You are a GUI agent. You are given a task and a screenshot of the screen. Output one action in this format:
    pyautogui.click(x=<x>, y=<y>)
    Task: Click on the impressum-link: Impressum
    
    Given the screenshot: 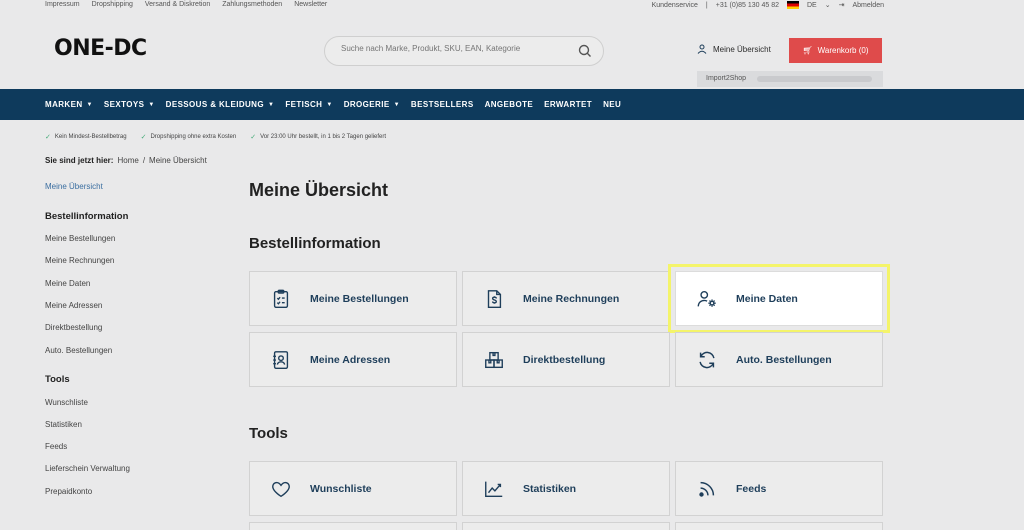 What is the action you would take?
    pyautogui.click(x=62, y=4)
    